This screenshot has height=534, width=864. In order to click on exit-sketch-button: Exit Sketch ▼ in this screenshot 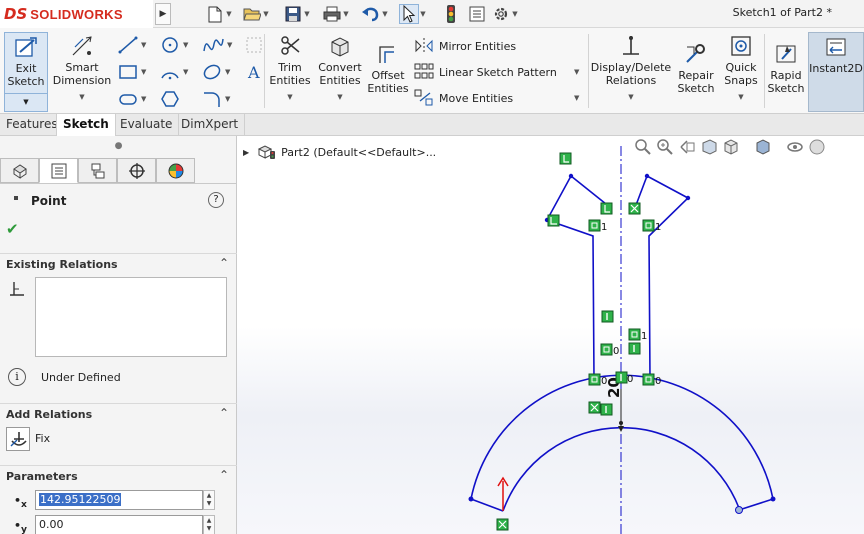, I will do `click(26, 72)`.